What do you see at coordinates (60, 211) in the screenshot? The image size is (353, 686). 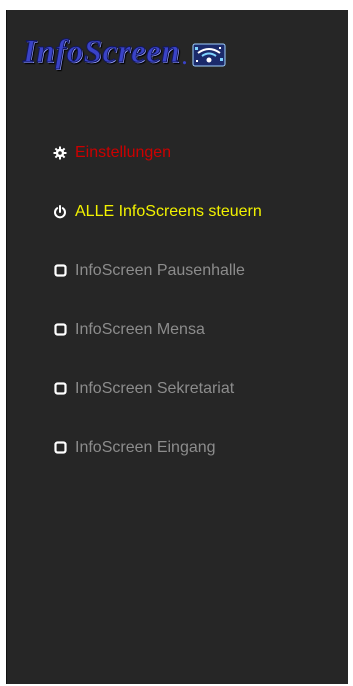 I see `power-icon` at bounding box center [60, 211].